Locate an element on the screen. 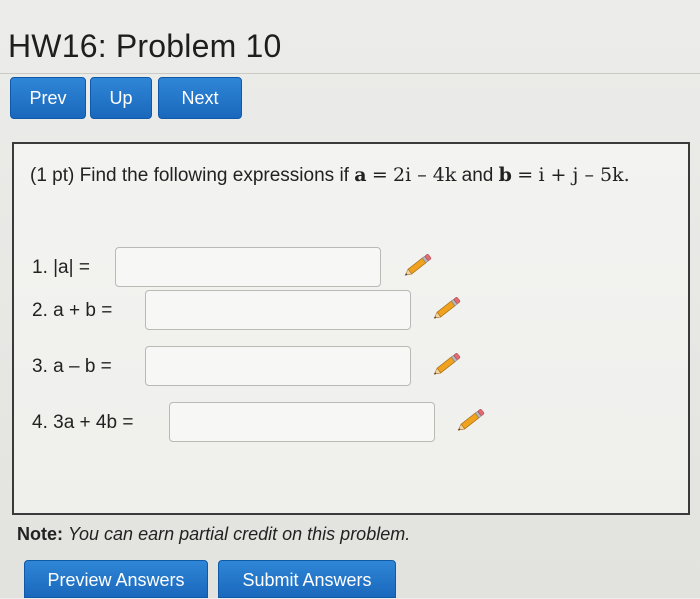 The image size is (700, 599). next-button: Next is located at coordinates (200, 98).